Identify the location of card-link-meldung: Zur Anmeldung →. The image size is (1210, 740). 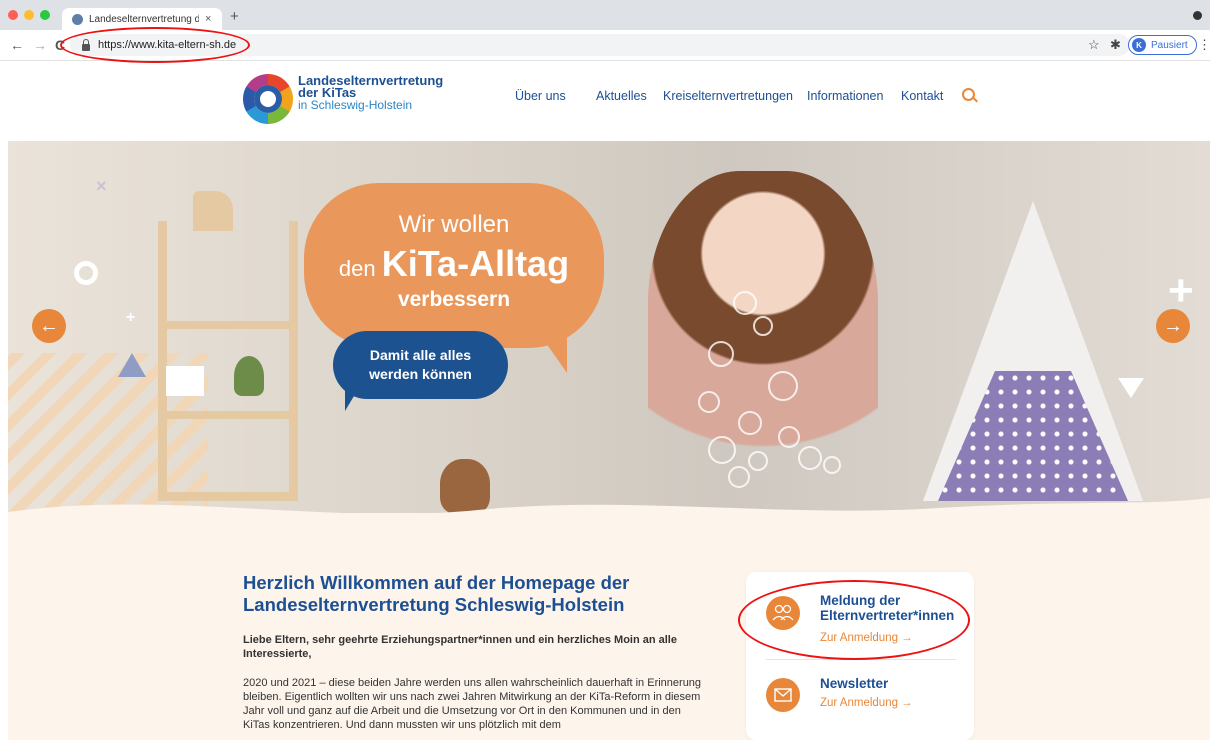
(866, 638).